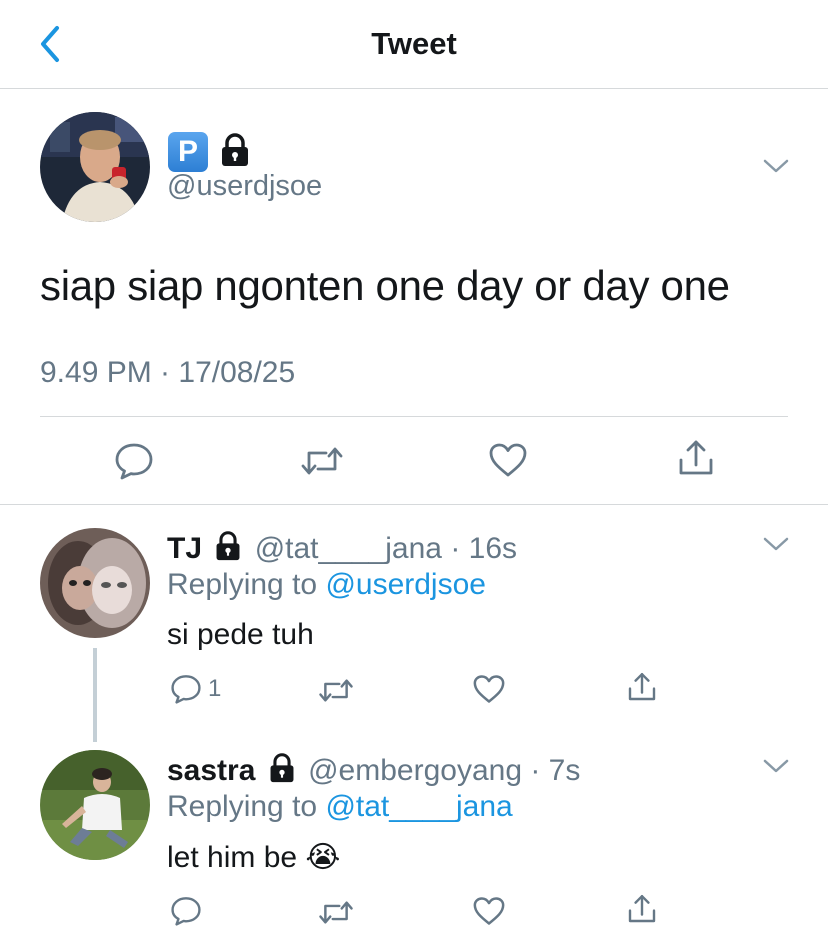  Describe the element at coordinates (240, 634) in the screenshot. I see `reply-text: si pede tuh` at that location.